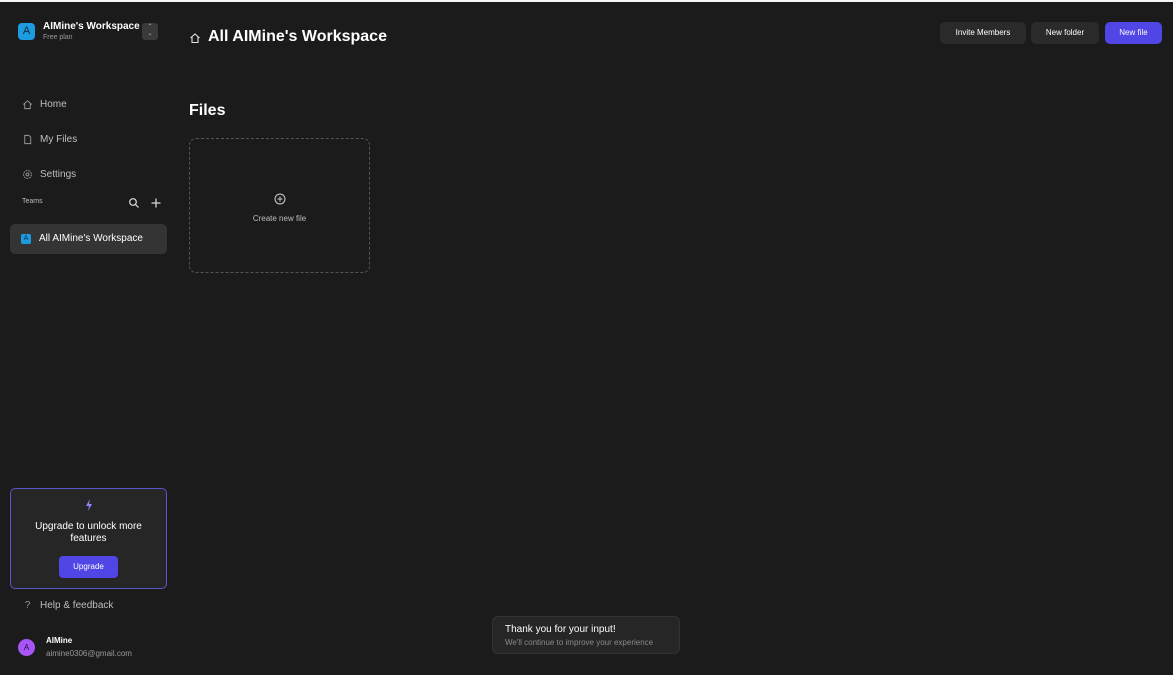  Describe the element at coordinates (27, 605) in the screenshot. I see `question-icon: ?` at that location.